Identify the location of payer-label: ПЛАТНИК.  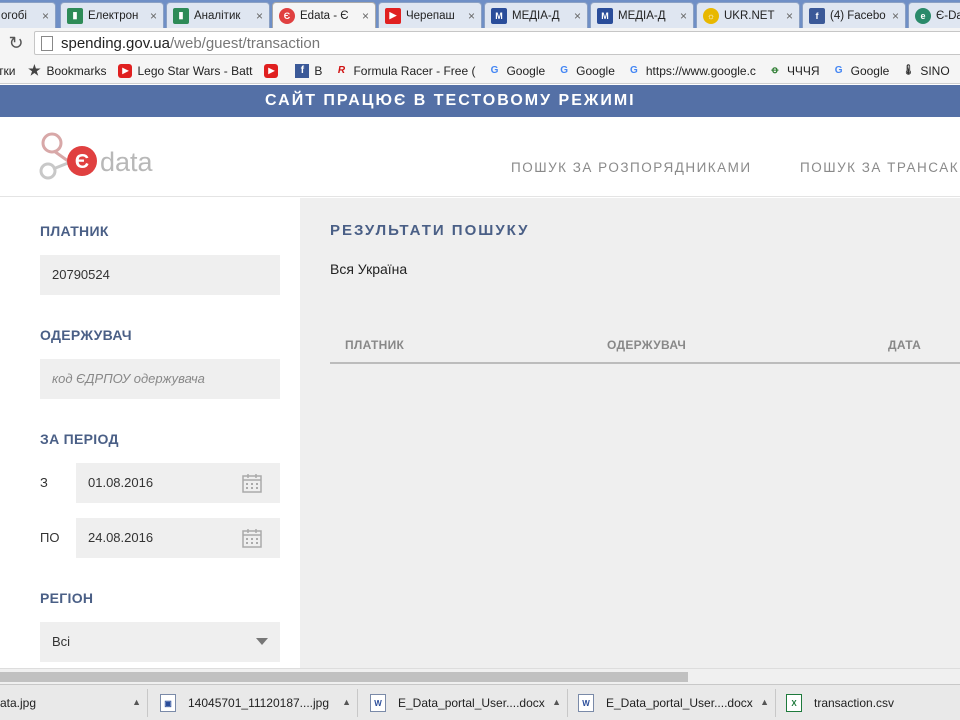
(74, 231).